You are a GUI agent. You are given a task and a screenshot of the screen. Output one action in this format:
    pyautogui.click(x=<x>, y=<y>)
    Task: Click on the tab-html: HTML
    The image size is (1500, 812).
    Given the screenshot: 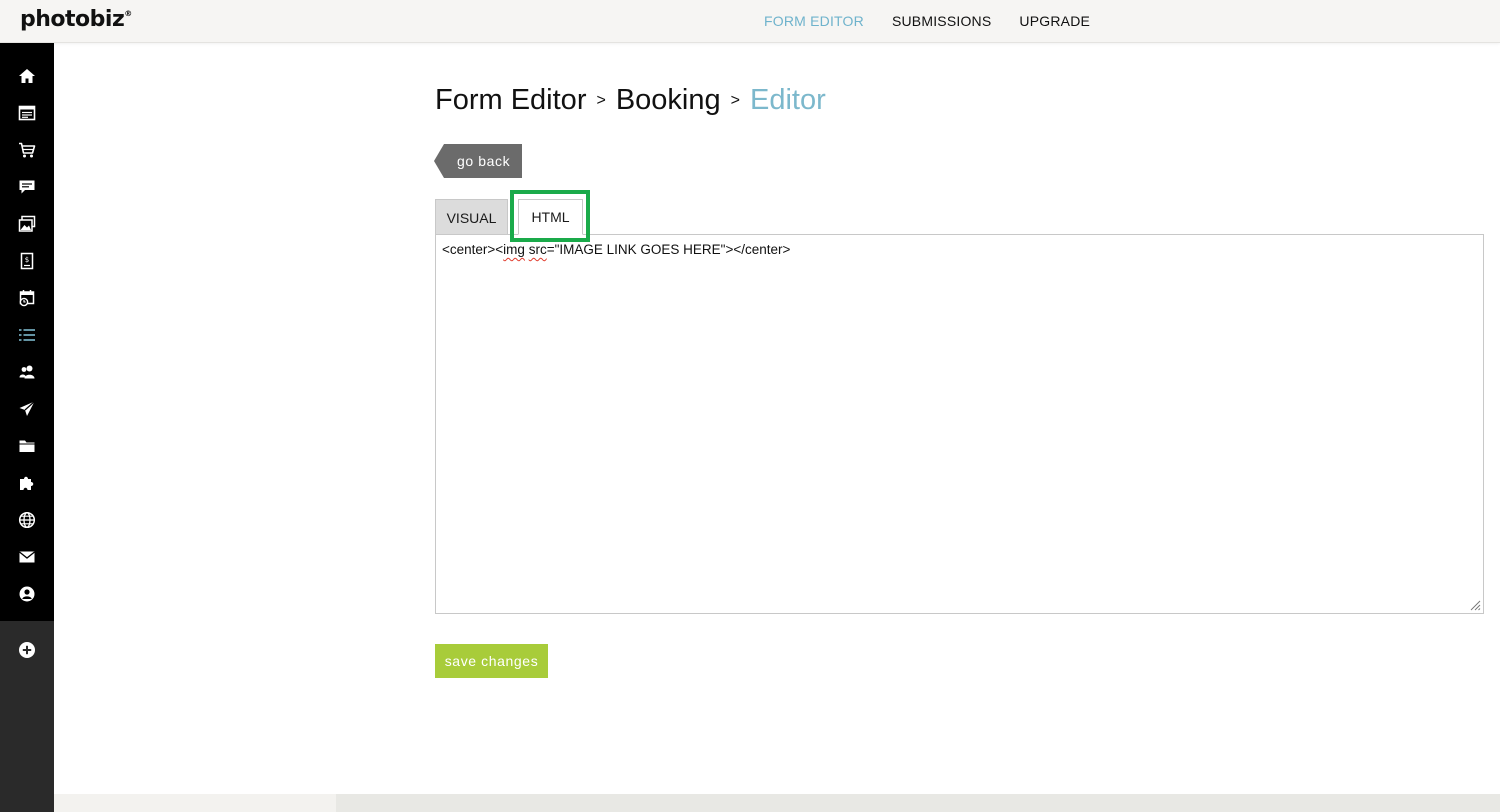 What is the action you would take?
    pyautogui.click(x=550, y=217)
    